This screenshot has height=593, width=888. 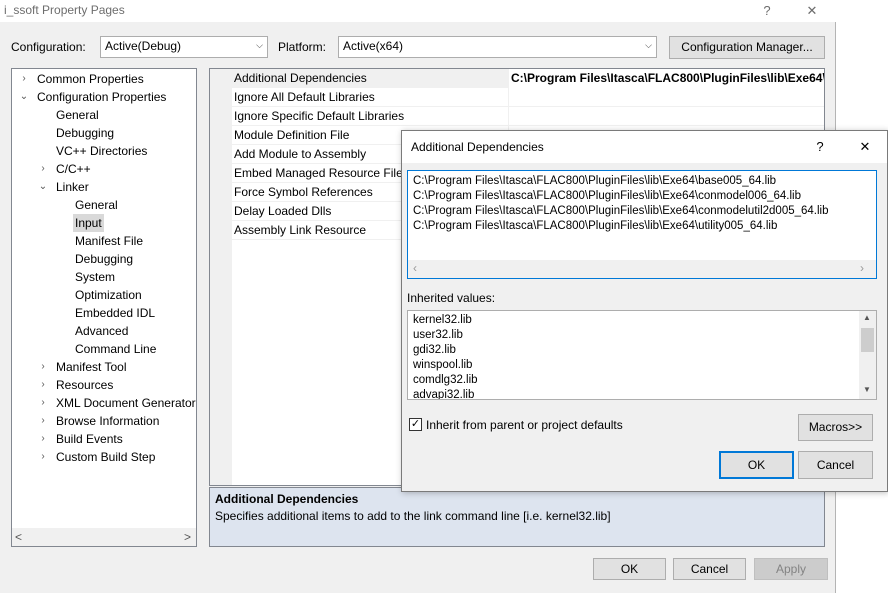 I want to click on tree-item: › Resources, so click(x=104, y=385).